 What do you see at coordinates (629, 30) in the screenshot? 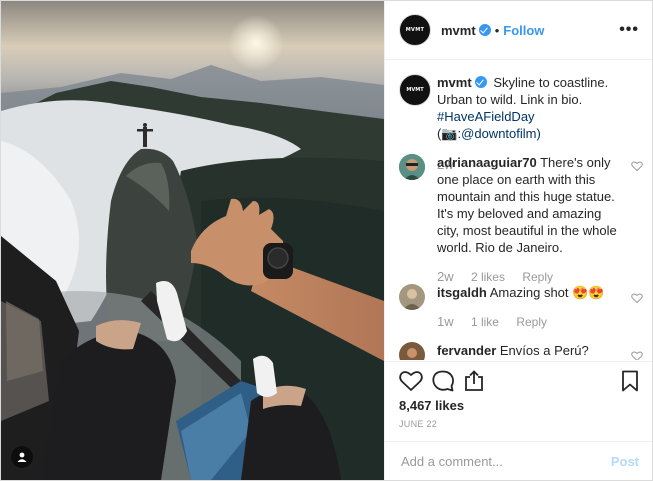
I see `more-options-icon: •••` at bounding box center [629, 30].